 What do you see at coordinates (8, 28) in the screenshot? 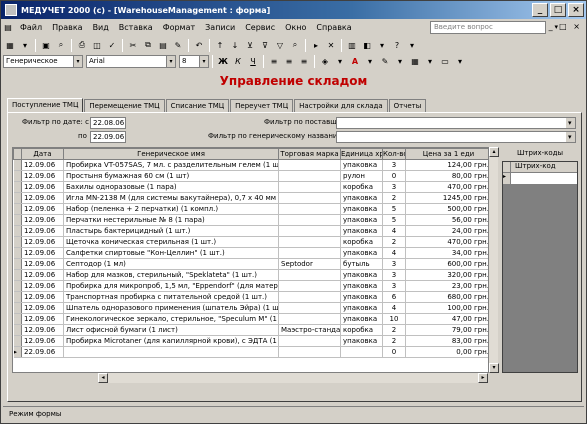
I see `form-icon: ▤` at bounding box center [8, 28].